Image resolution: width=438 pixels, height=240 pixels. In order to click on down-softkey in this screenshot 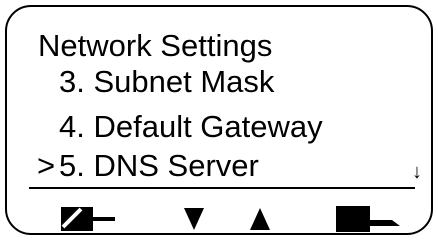, I will do `click(194, 218)`.